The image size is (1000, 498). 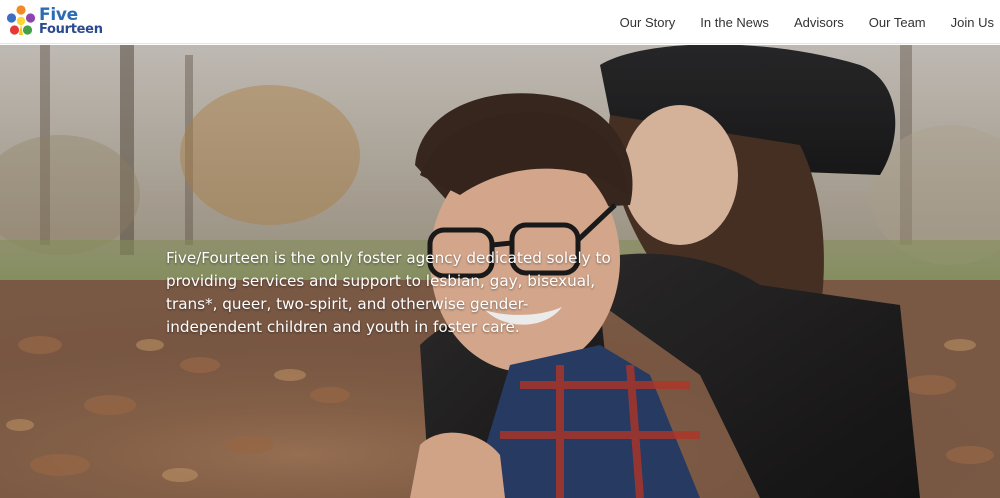 I want to click on nav-join-us: Join Us, so click(x=972, y=22).